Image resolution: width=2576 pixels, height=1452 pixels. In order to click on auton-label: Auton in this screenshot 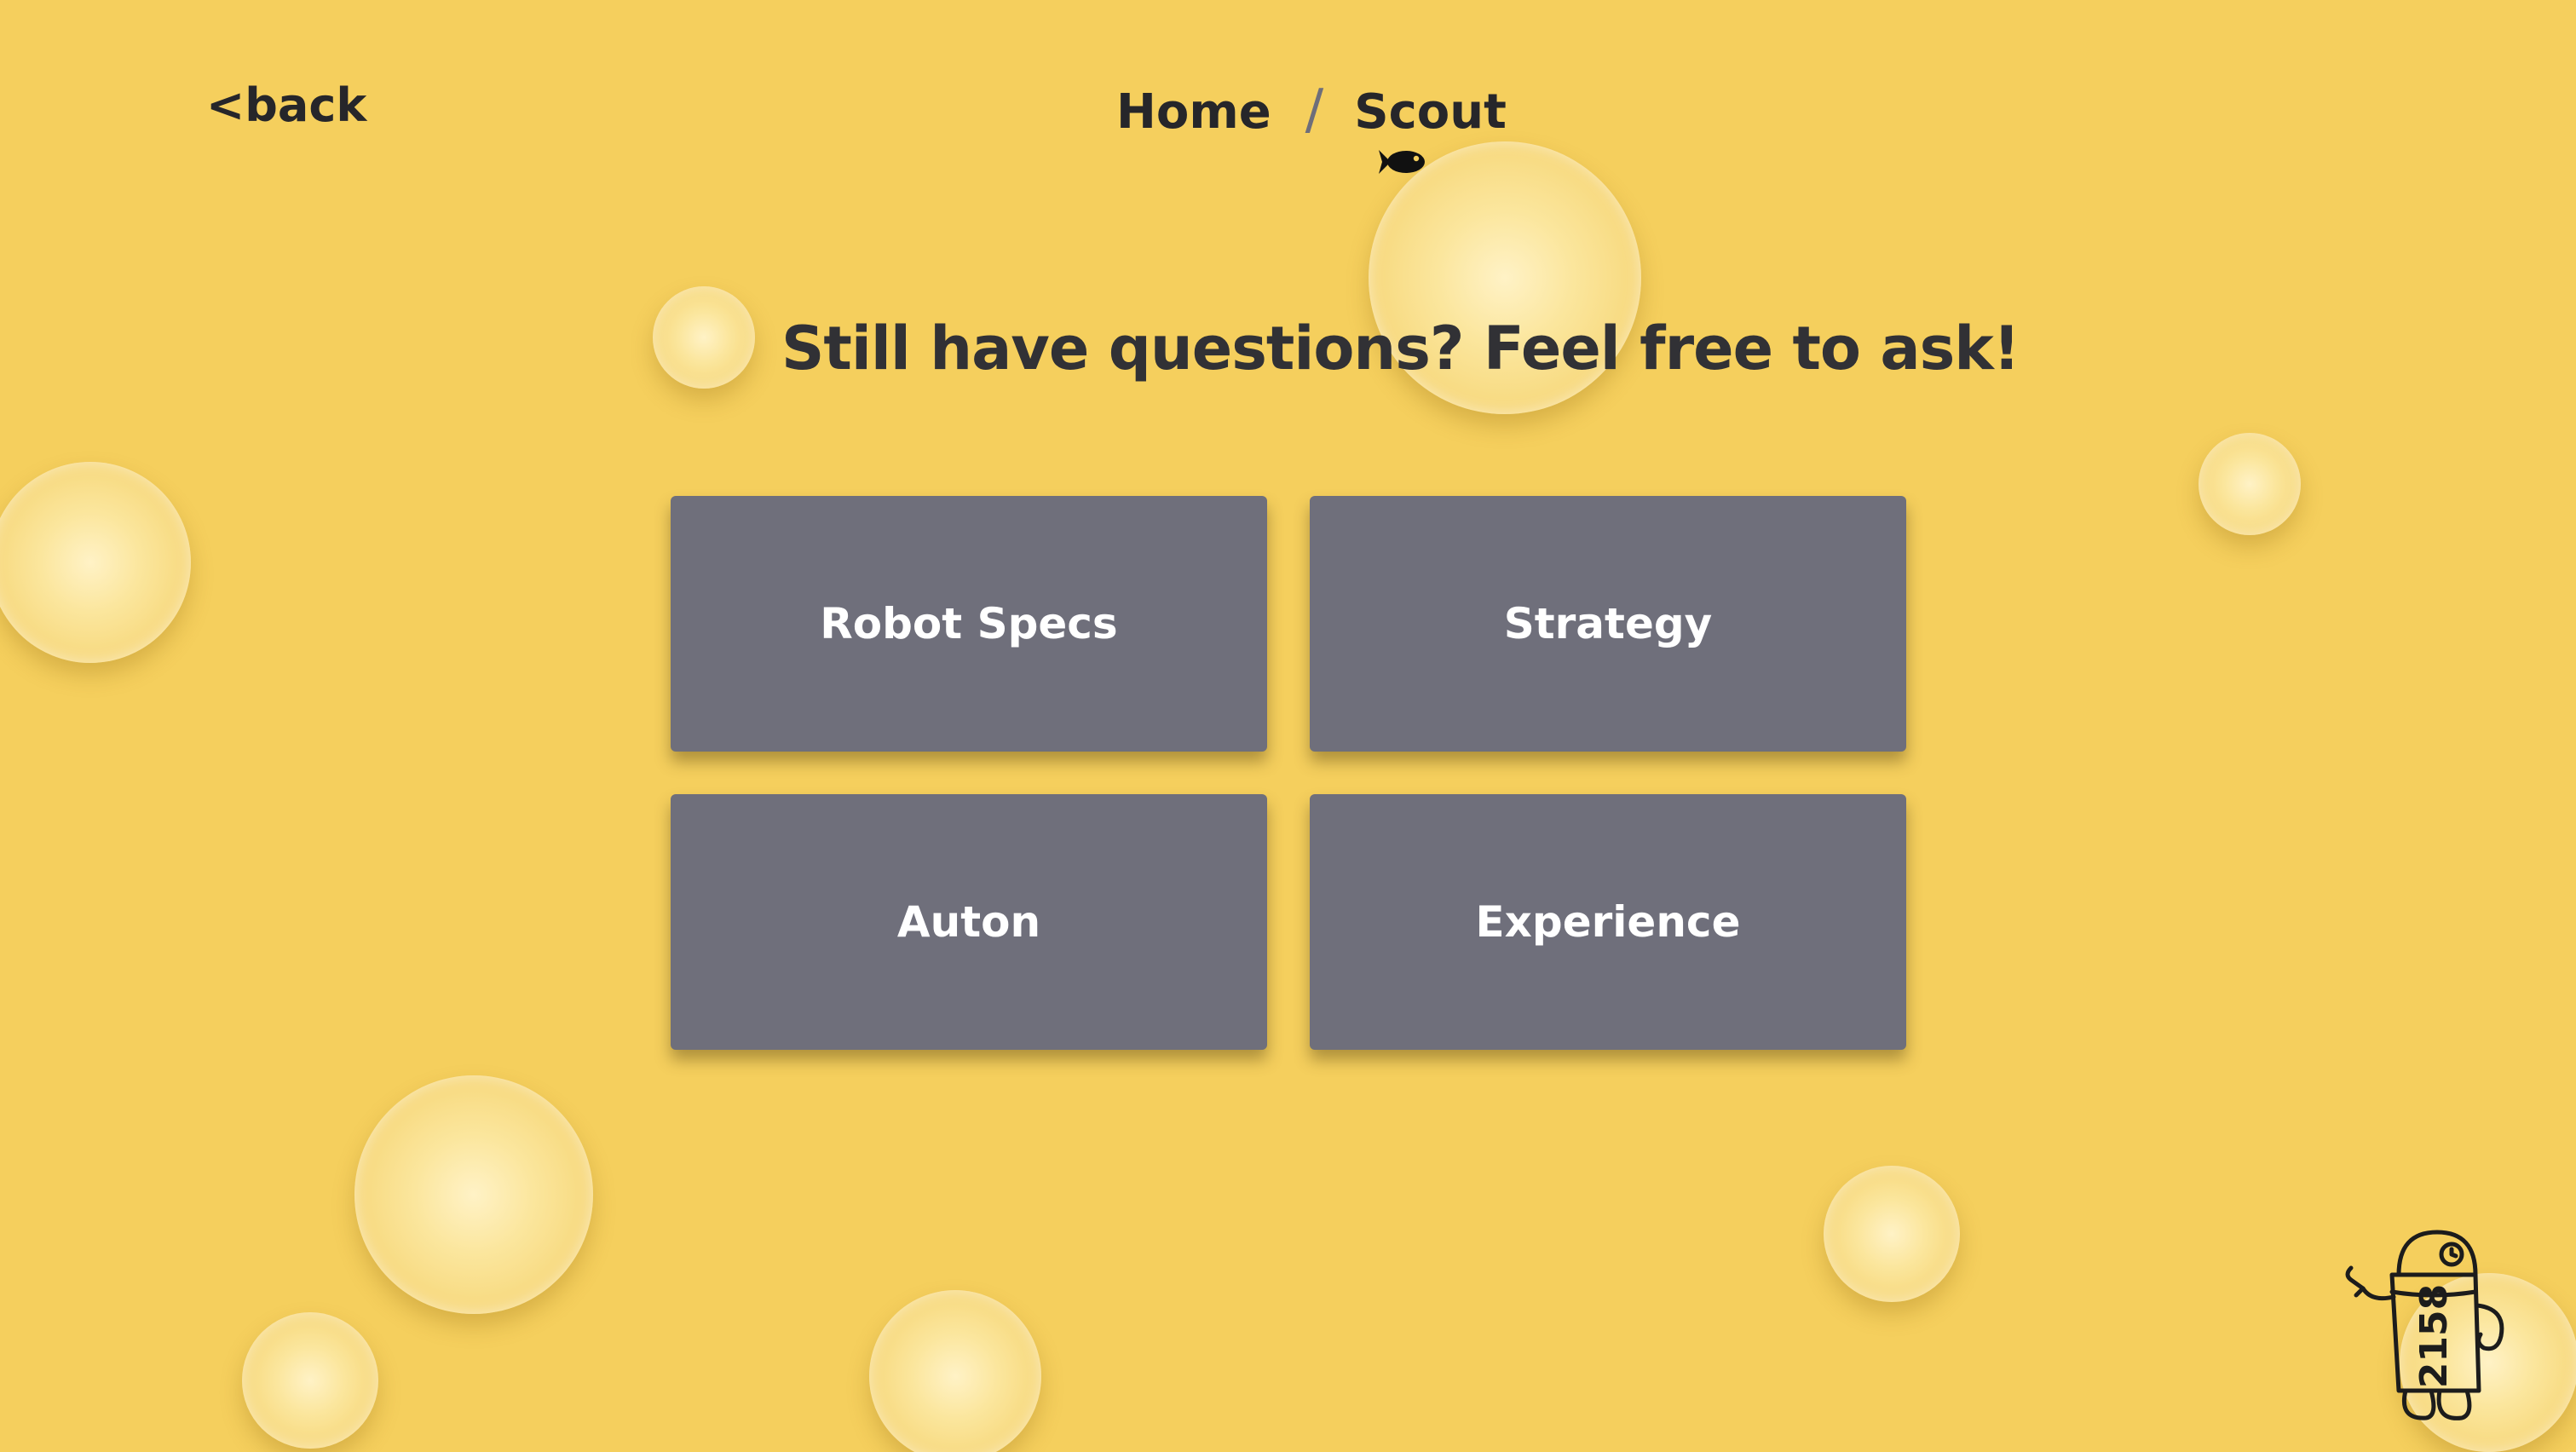, I will do `click(968, 922)`.